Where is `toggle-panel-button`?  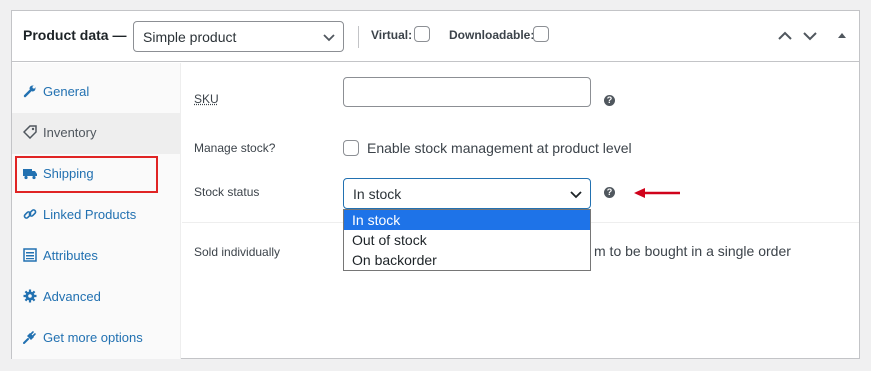 toggle-panel-button is located at coordinates (842, 36).